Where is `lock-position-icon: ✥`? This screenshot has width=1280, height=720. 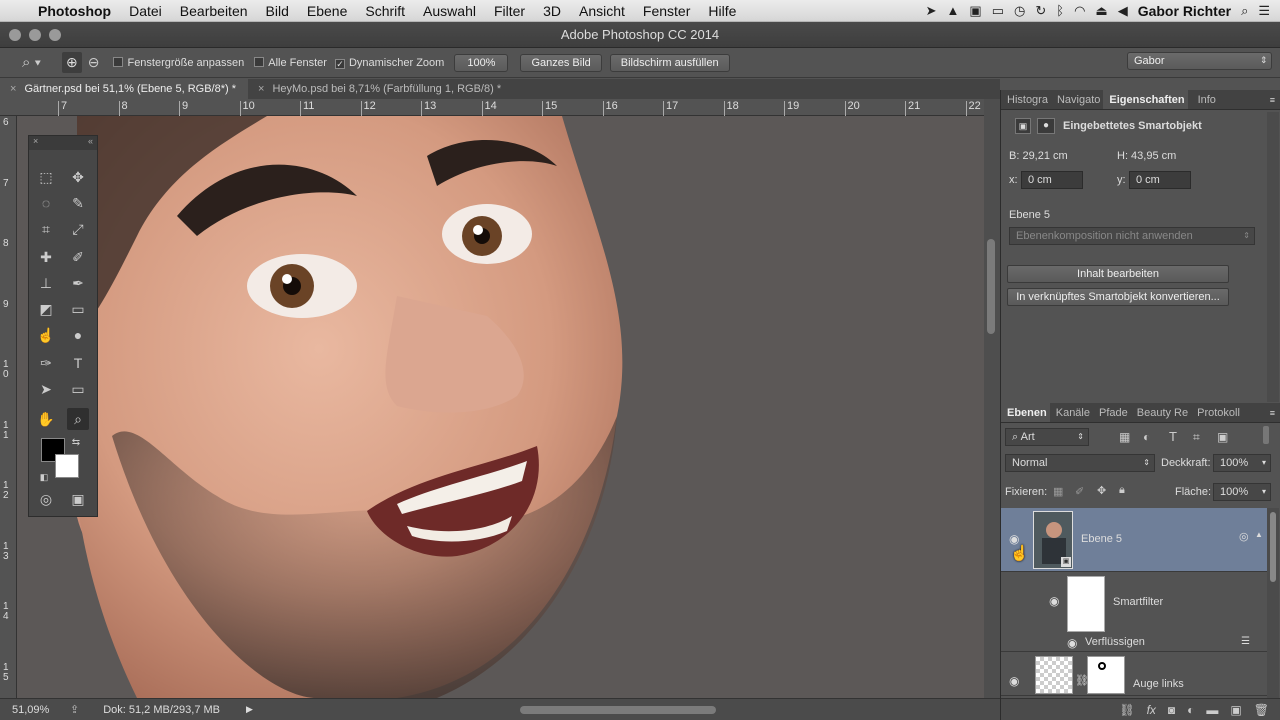 lock-position-icon: ✥ is located at coordinates (1101, 490).